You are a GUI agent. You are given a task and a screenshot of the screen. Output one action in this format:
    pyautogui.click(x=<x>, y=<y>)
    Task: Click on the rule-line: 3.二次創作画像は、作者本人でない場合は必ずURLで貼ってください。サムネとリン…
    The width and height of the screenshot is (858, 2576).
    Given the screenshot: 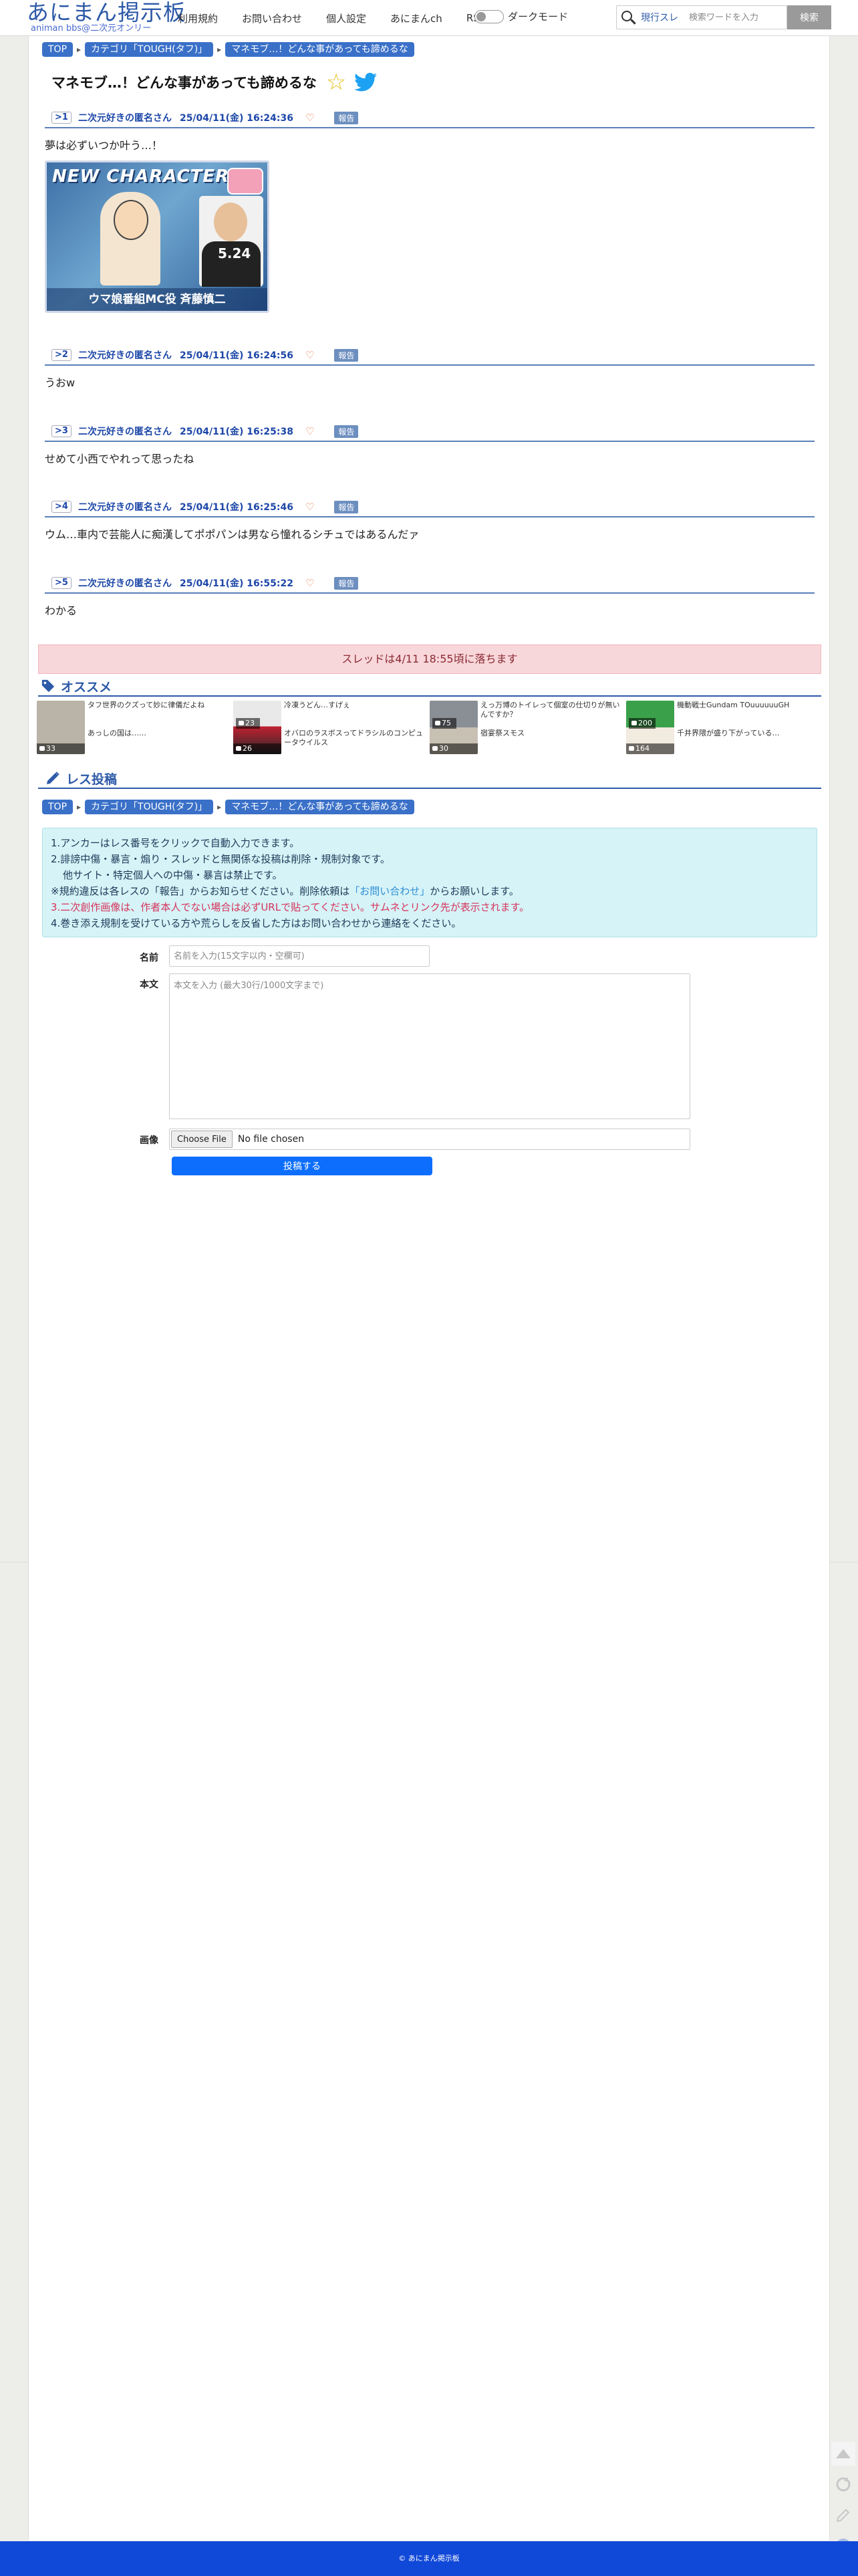 What is the action you would take?
    pyautogui.click(x=290, y=907)
    